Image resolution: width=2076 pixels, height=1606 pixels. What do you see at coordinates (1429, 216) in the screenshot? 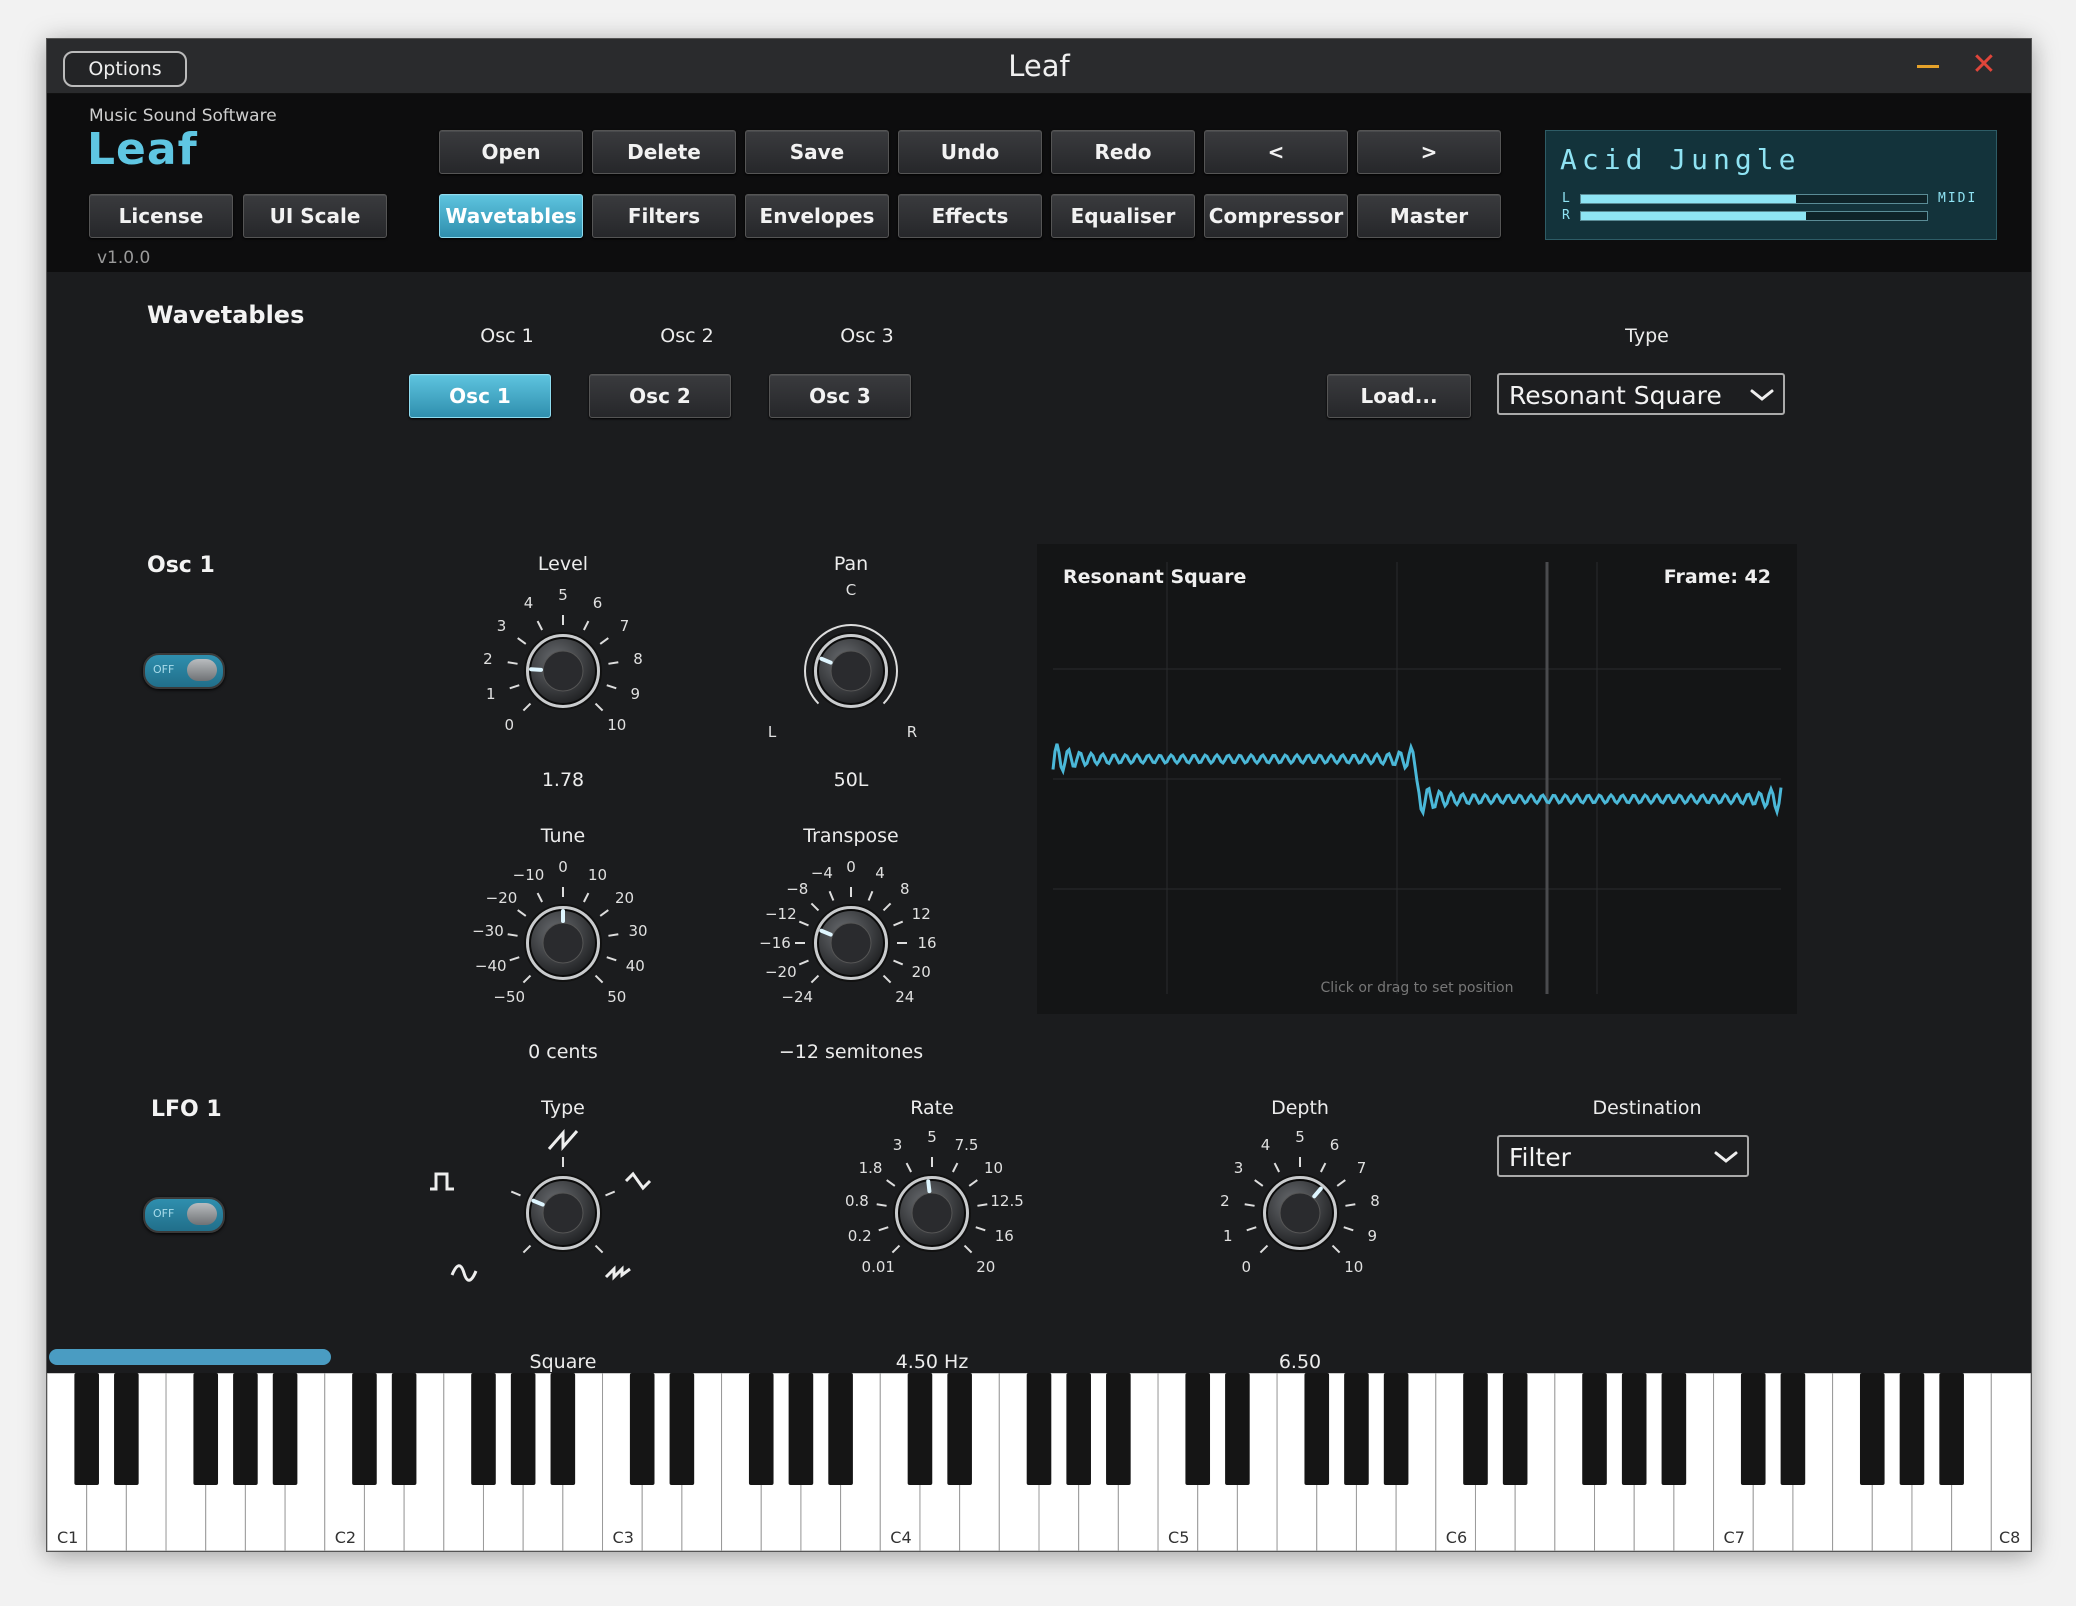
I see `tab-master: Master` at bounding box center [1429, 216].